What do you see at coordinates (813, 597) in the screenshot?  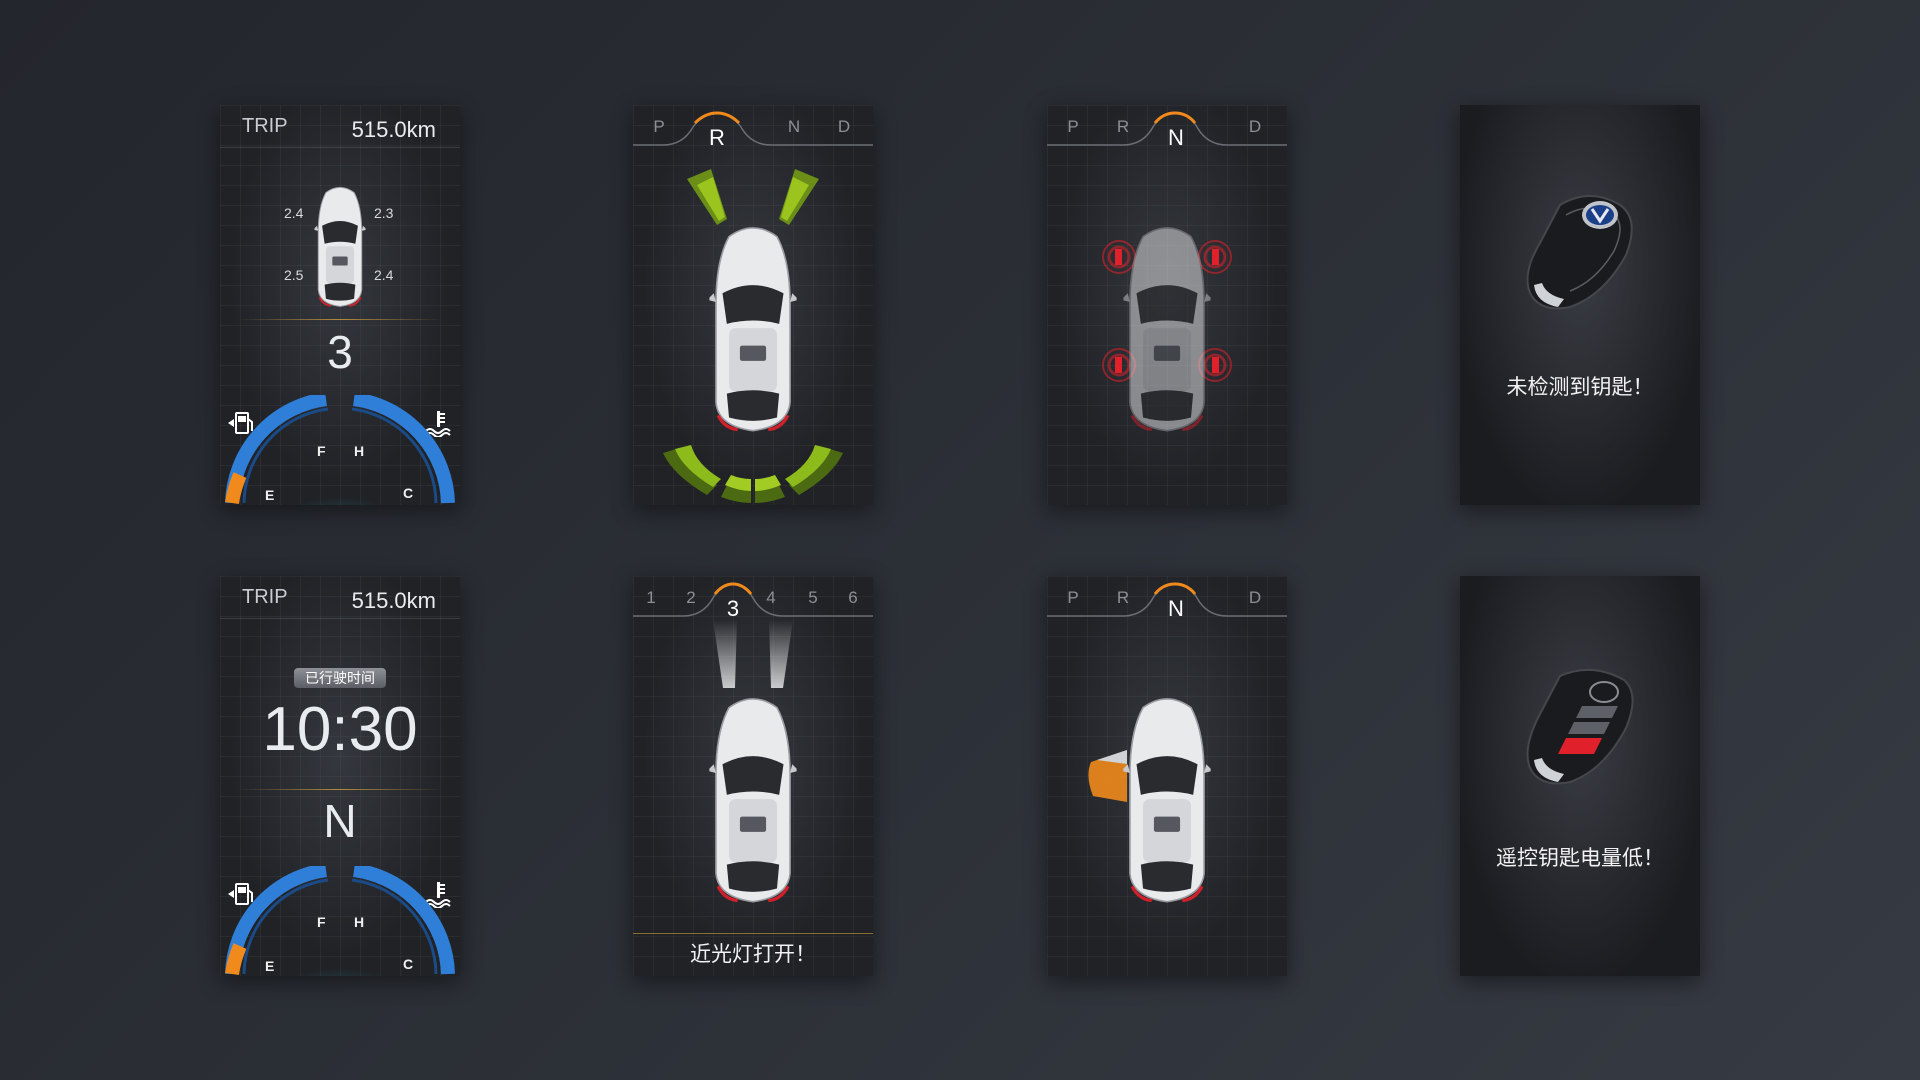 I see `gear-5: 5` at bounding box center [813, 597].